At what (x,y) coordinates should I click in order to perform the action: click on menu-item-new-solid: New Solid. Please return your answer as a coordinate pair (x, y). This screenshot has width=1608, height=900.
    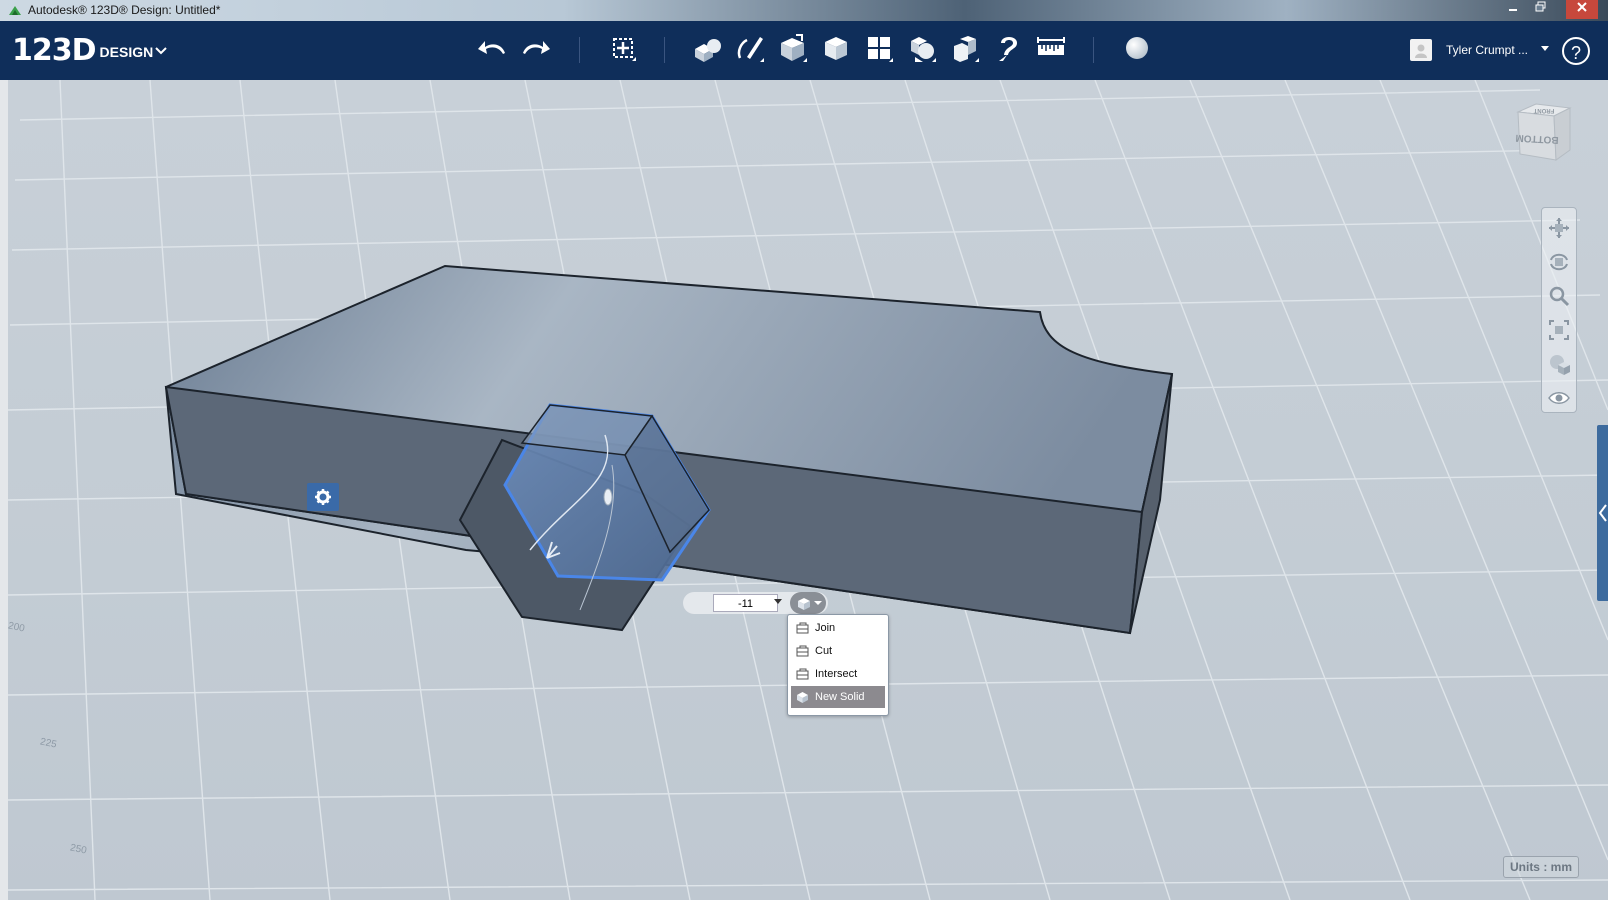
    Looking at the image, I should click on (838, 697).